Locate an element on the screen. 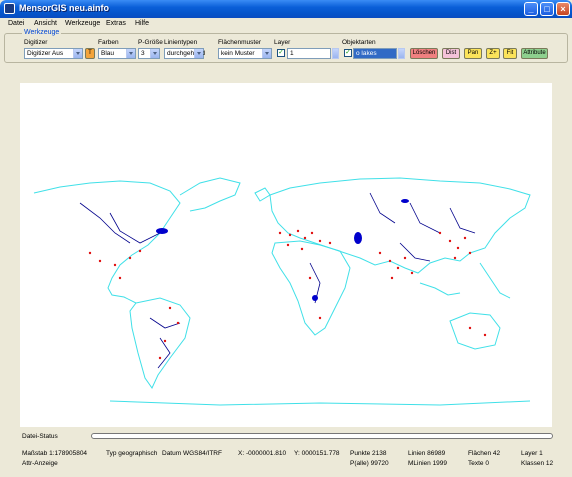 The width and height of the screenshot is (572, 477). fit-button: Fit is located at coordinates (510, 53).